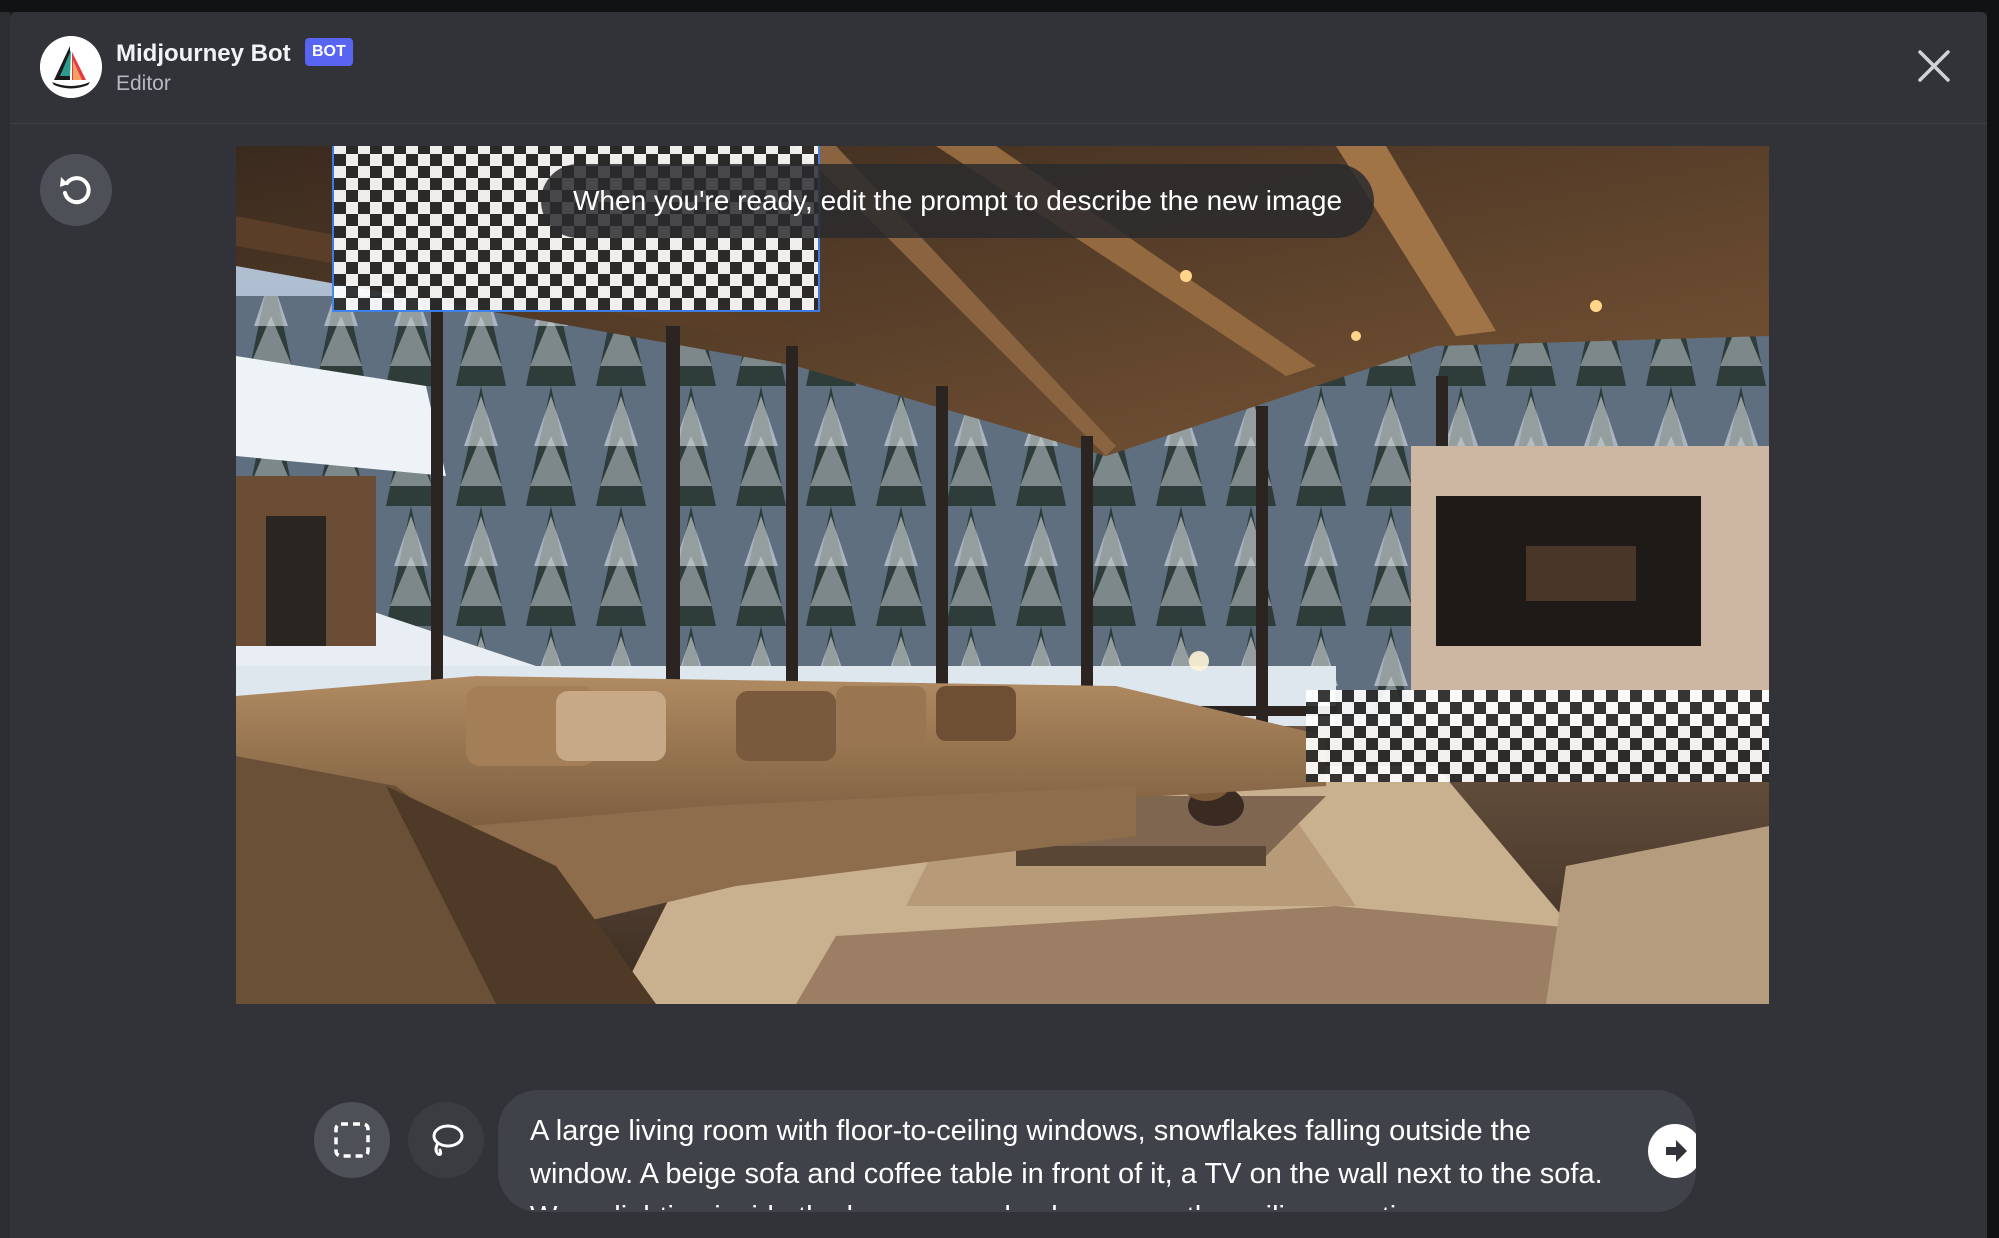  I want to click on backdrop-right-edge, so click(1993, 619).